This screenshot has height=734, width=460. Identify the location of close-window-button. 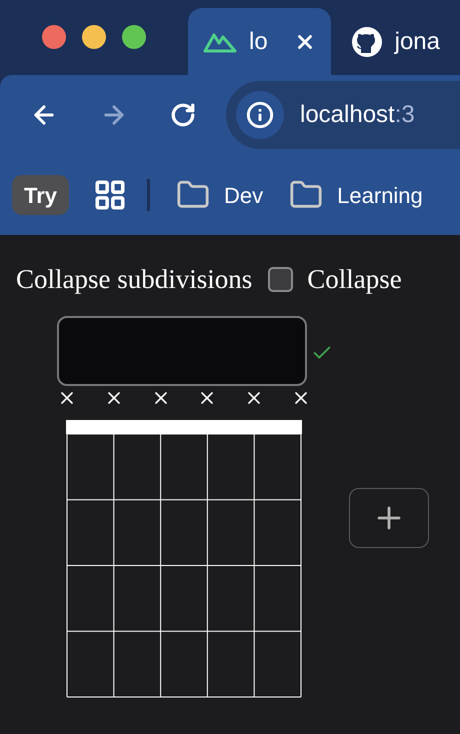
(54, 37).